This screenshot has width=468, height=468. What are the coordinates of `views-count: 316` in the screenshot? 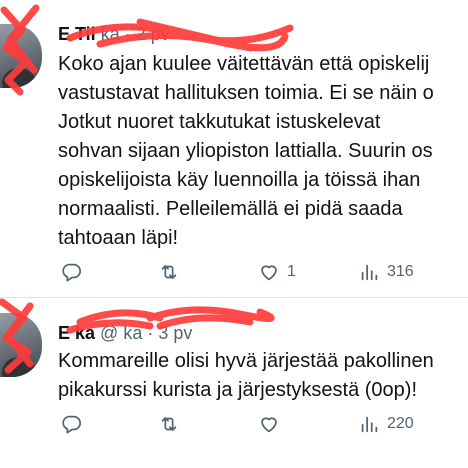 It's located at (400, 271).